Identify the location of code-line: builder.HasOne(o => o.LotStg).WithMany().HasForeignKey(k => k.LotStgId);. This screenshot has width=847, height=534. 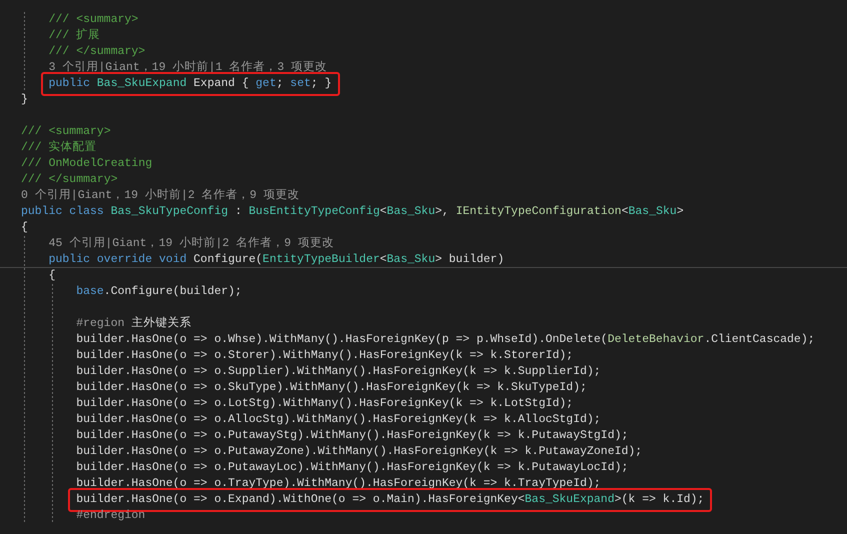
(325, 404).